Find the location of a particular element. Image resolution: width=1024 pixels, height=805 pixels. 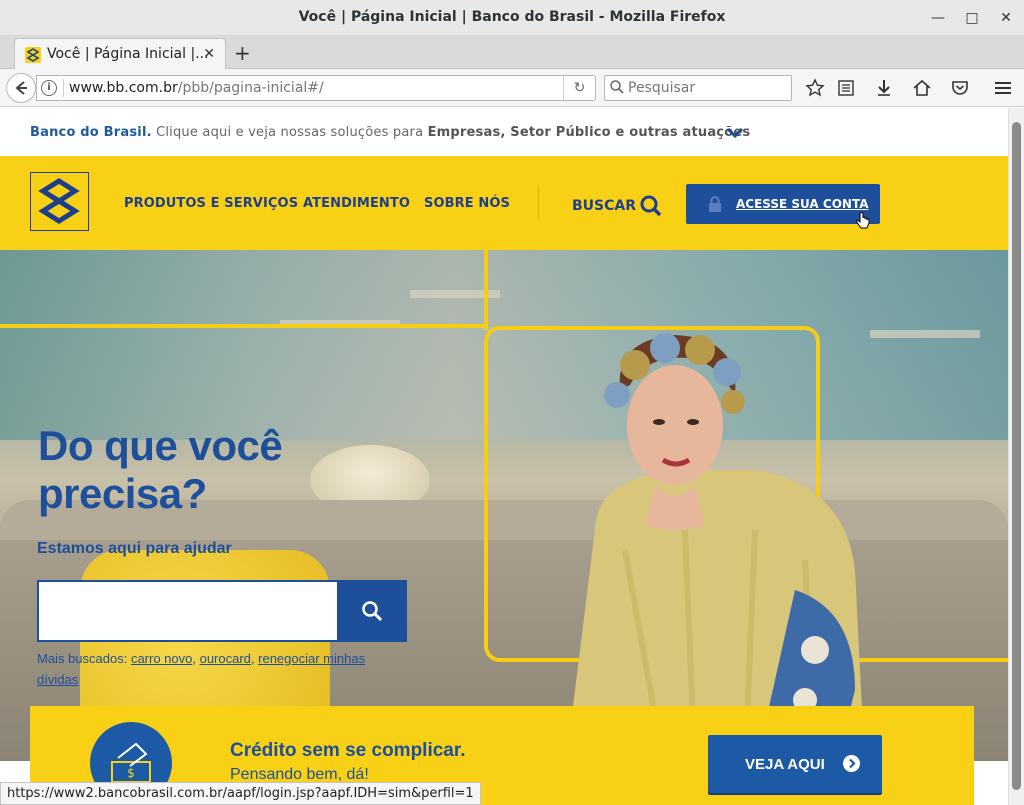

tab-bar: Você | Página Inicial |... ✕ is located at coordinates (512, 53).